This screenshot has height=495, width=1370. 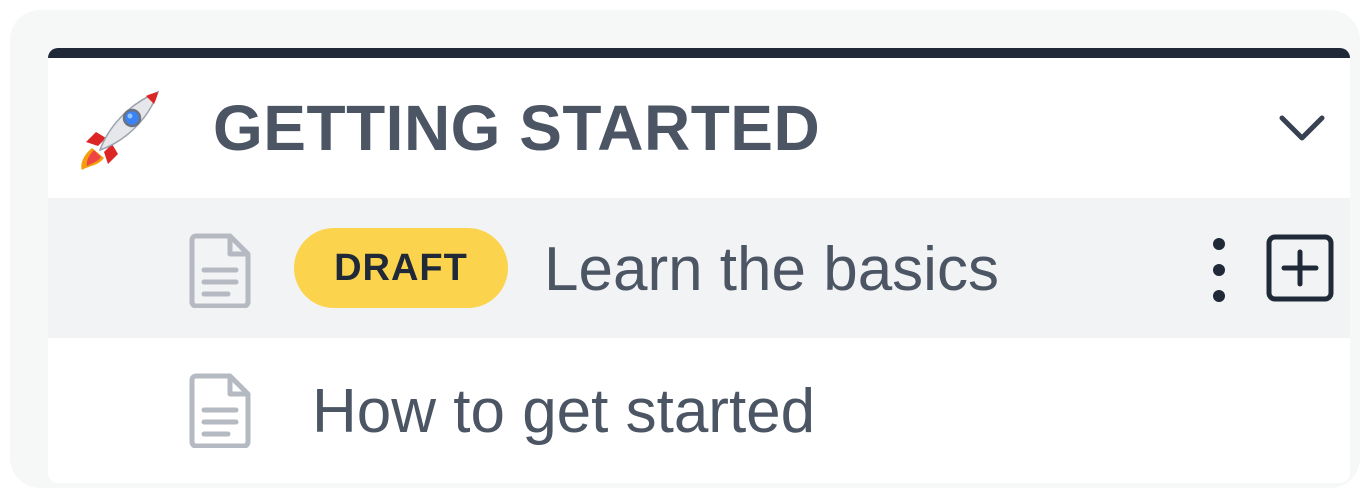 What do you see at coordinates (699, 53) in the screenshot?
I see `accent-bar` at bounding box center [699, 53].